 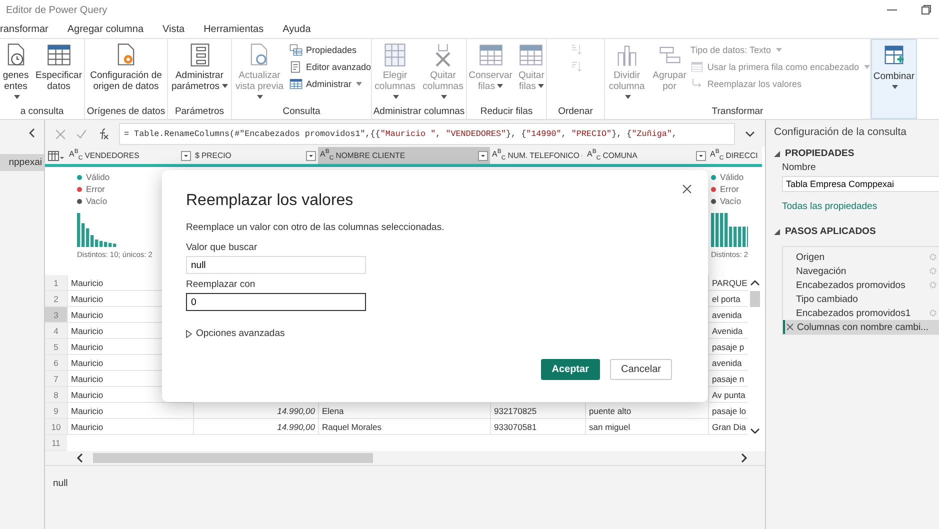 What do you see at coordinates (57, 10) in the screenshot?
I see `window-title: Editor de Power Query` at bounding box center [57, 10].